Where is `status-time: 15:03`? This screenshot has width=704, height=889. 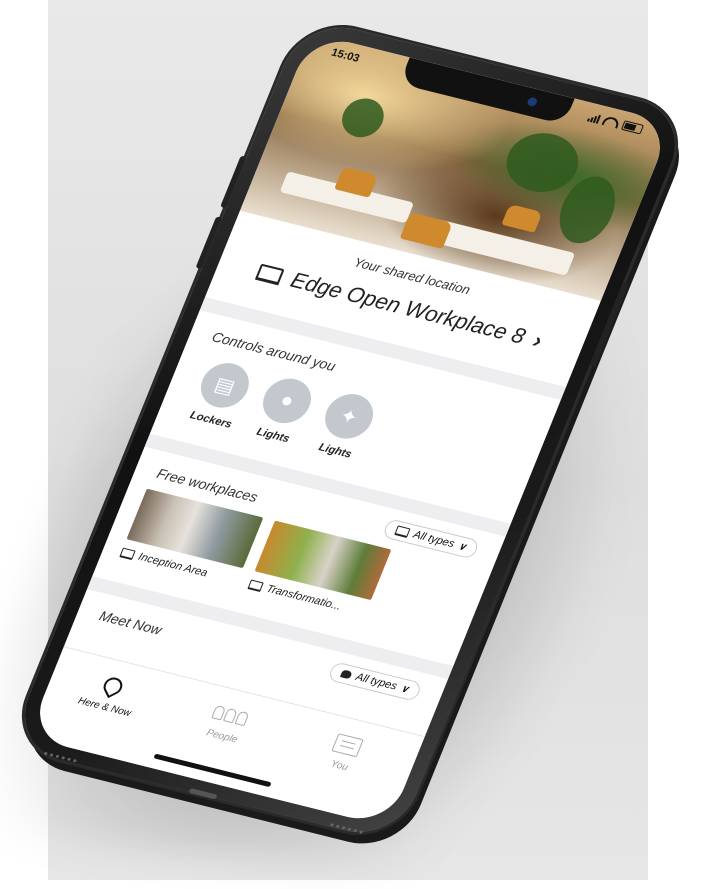
status-time: 15:03 is located at coordinates (345, 55).